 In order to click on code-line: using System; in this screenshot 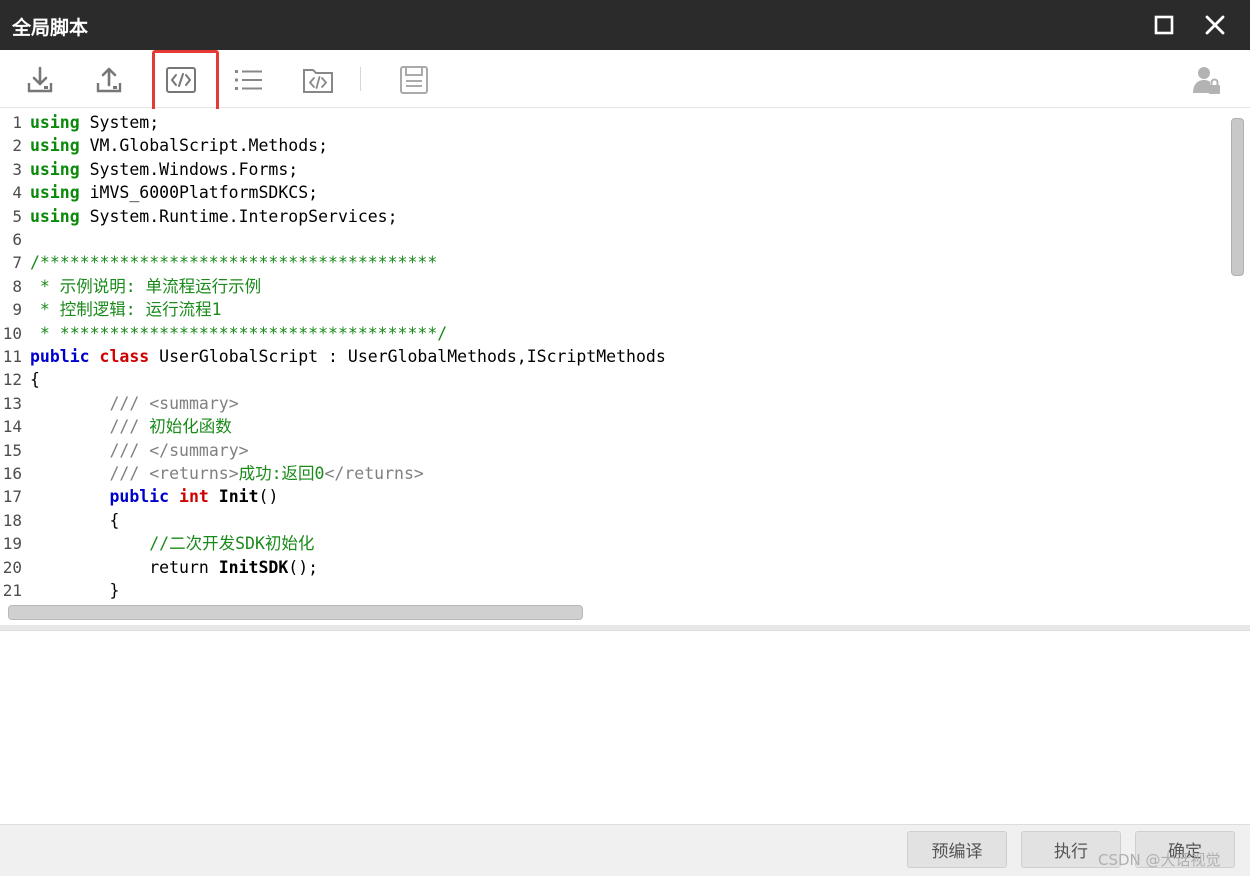, I will do `click(94, 122)`.